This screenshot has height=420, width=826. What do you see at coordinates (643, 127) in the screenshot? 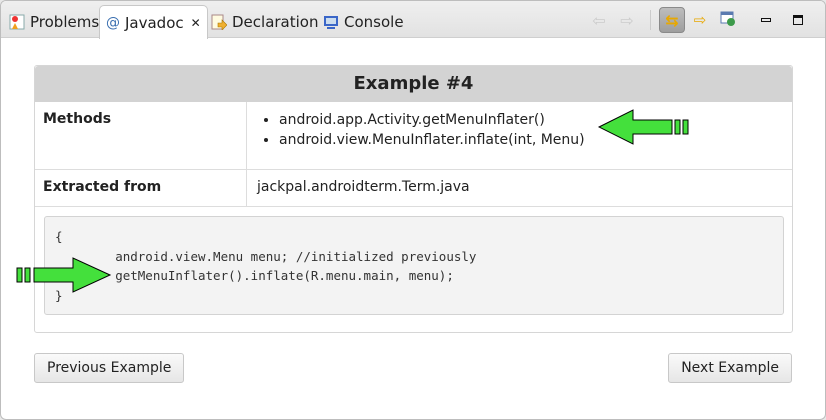
I see `arrow-left-icon` at bounding box center [643, 127].